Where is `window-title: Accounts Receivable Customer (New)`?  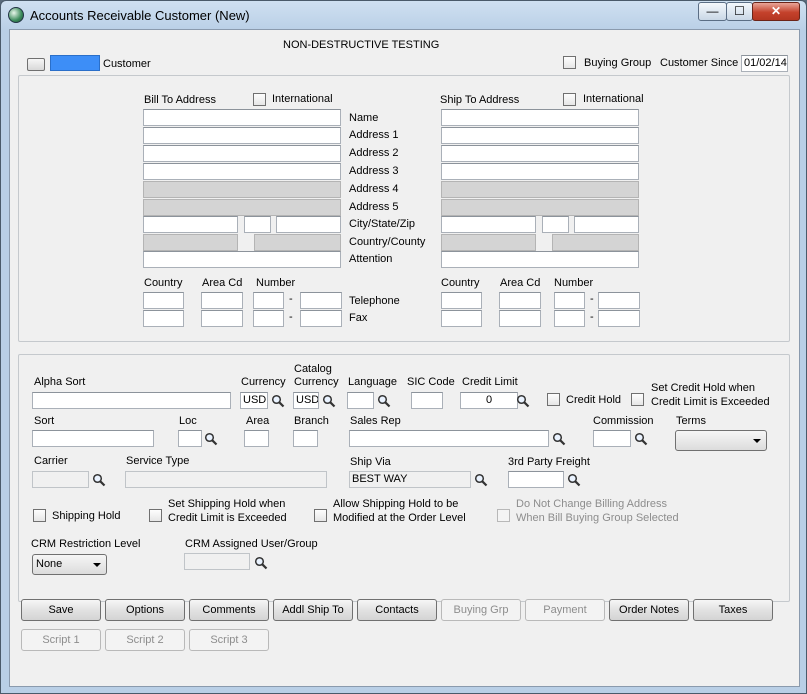
window-title: Accounts Receivable Customer (New) is located at coordinates (140, 15).